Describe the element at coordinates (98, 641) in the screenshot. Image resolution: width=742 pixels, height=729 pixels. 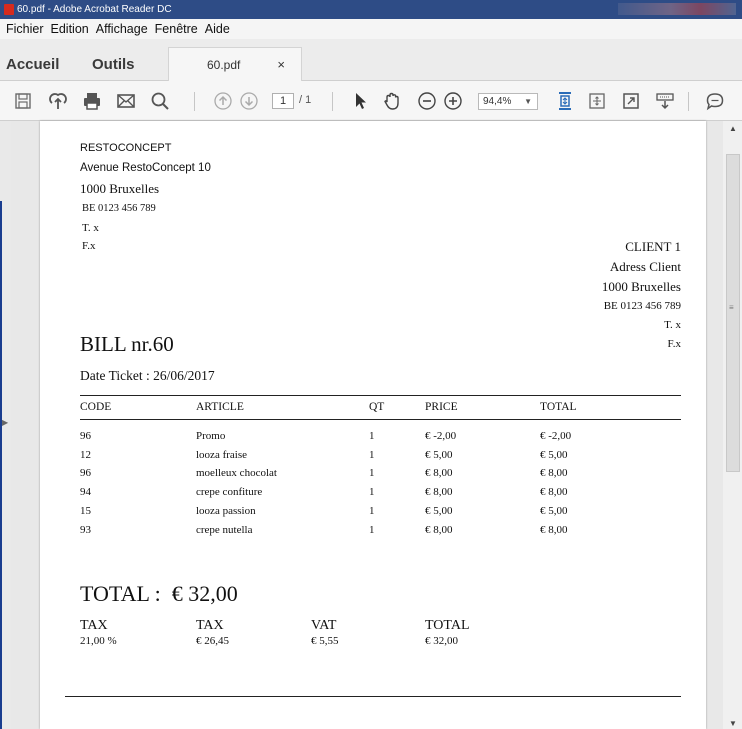
I see `summary-tax-rate: 21,00 %` at that location.